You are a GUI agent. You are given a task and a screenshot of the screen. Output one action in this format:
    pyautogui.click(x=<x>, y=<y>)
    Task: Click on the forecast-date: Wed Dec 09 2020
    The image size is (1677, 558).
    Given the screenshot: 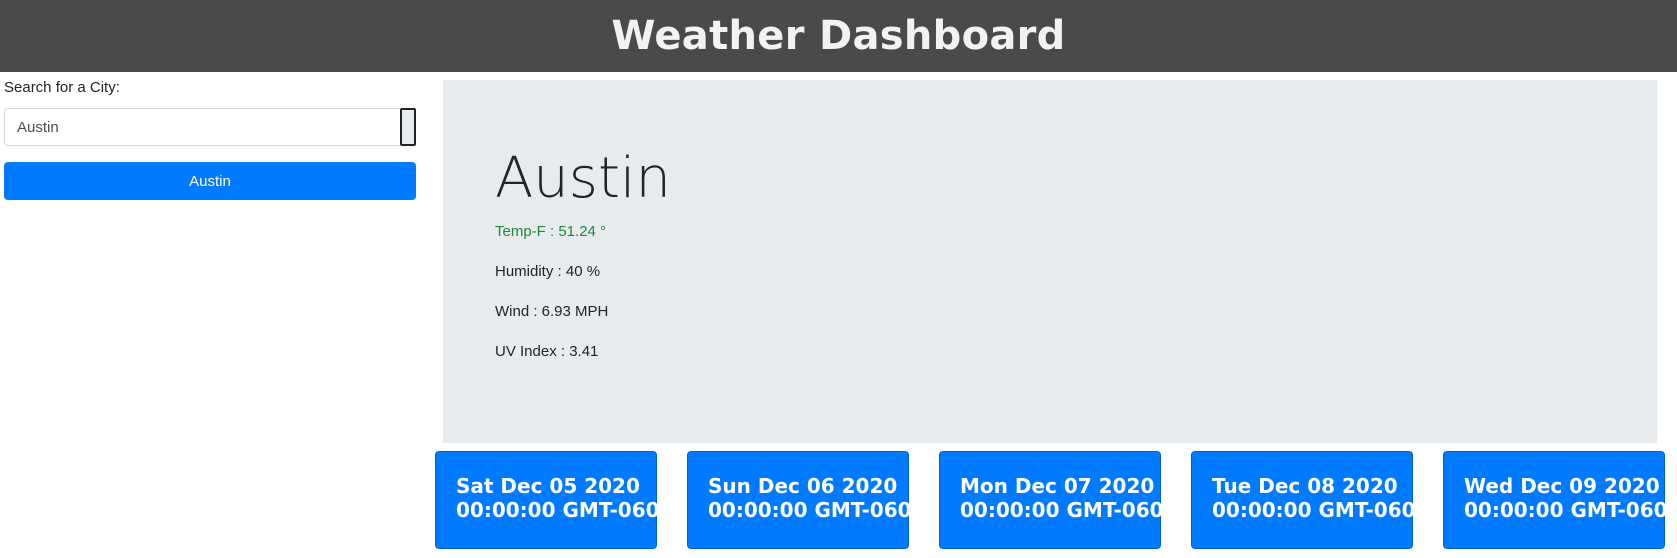 What is the action you would take?
    pyautogui.click(x=1562, y=486)
    